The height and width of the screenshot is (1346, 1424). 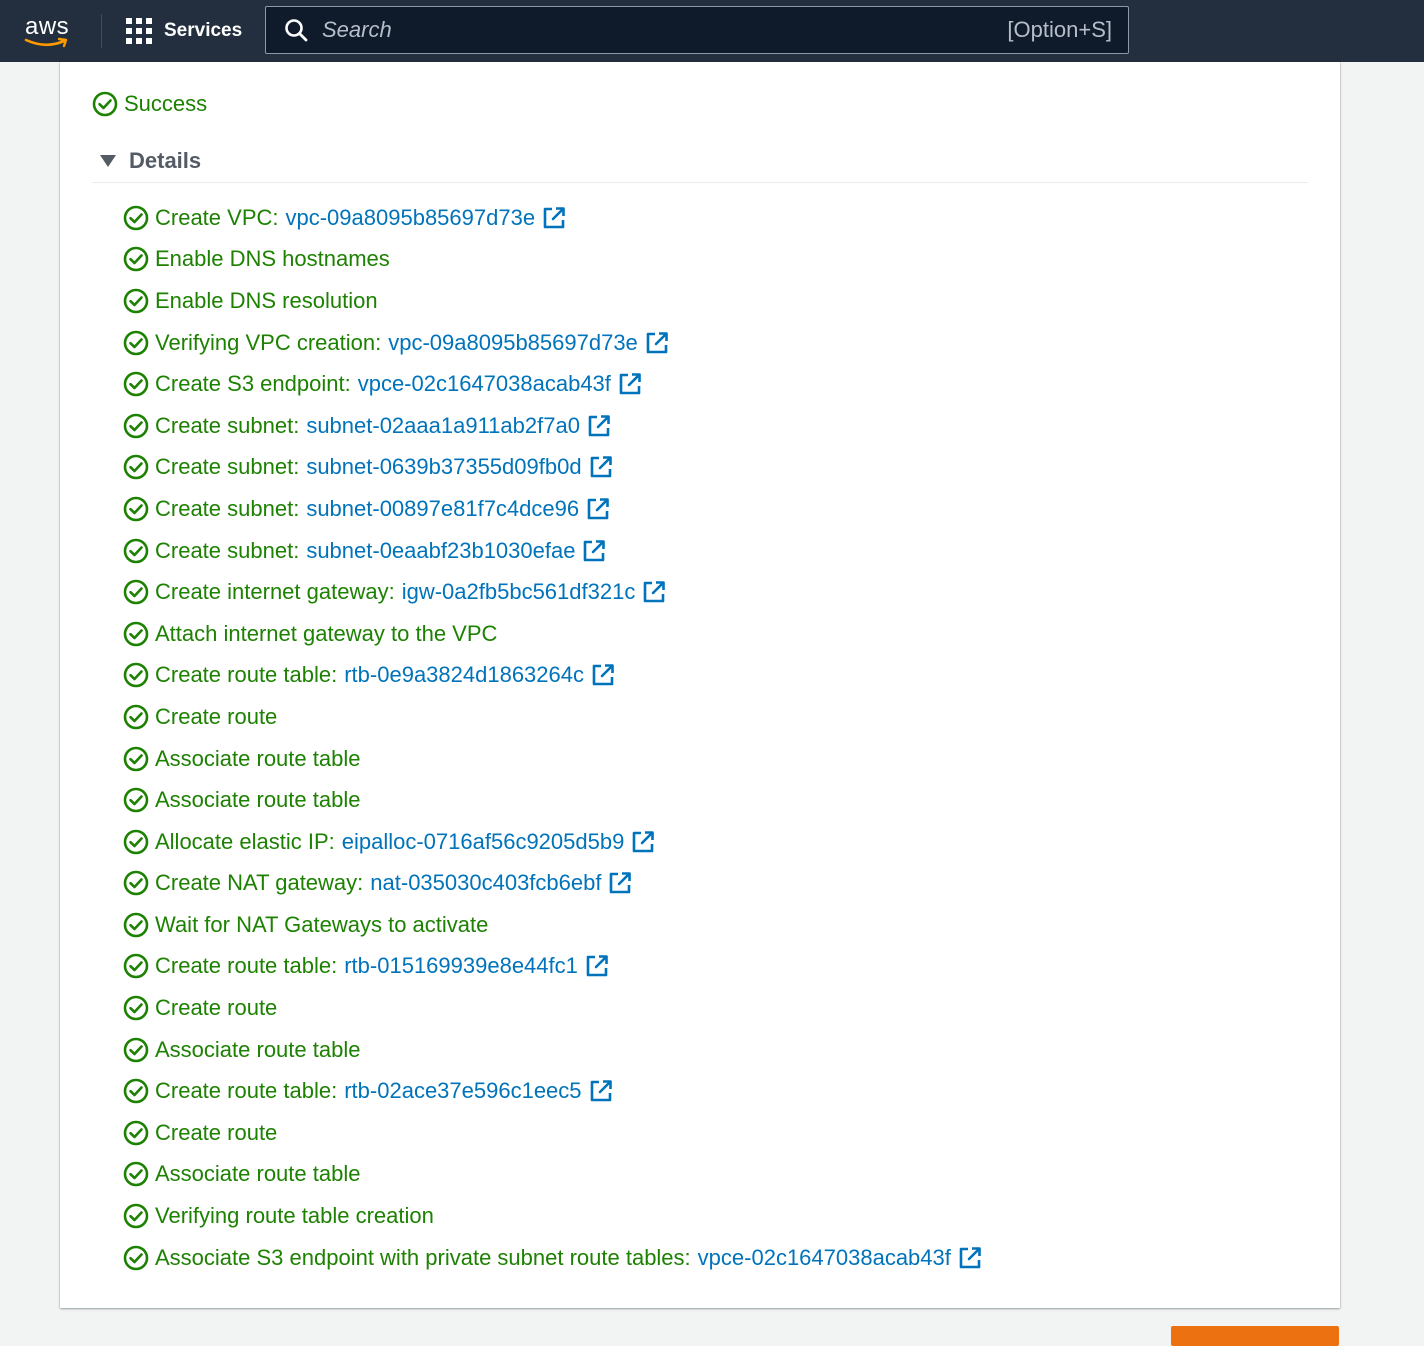 What do you see at coordinates (462, 1091) in the screenshot?
I see `resource-link: rtb-02ace37e596c1eec5` at bounding box center [462, 1091].